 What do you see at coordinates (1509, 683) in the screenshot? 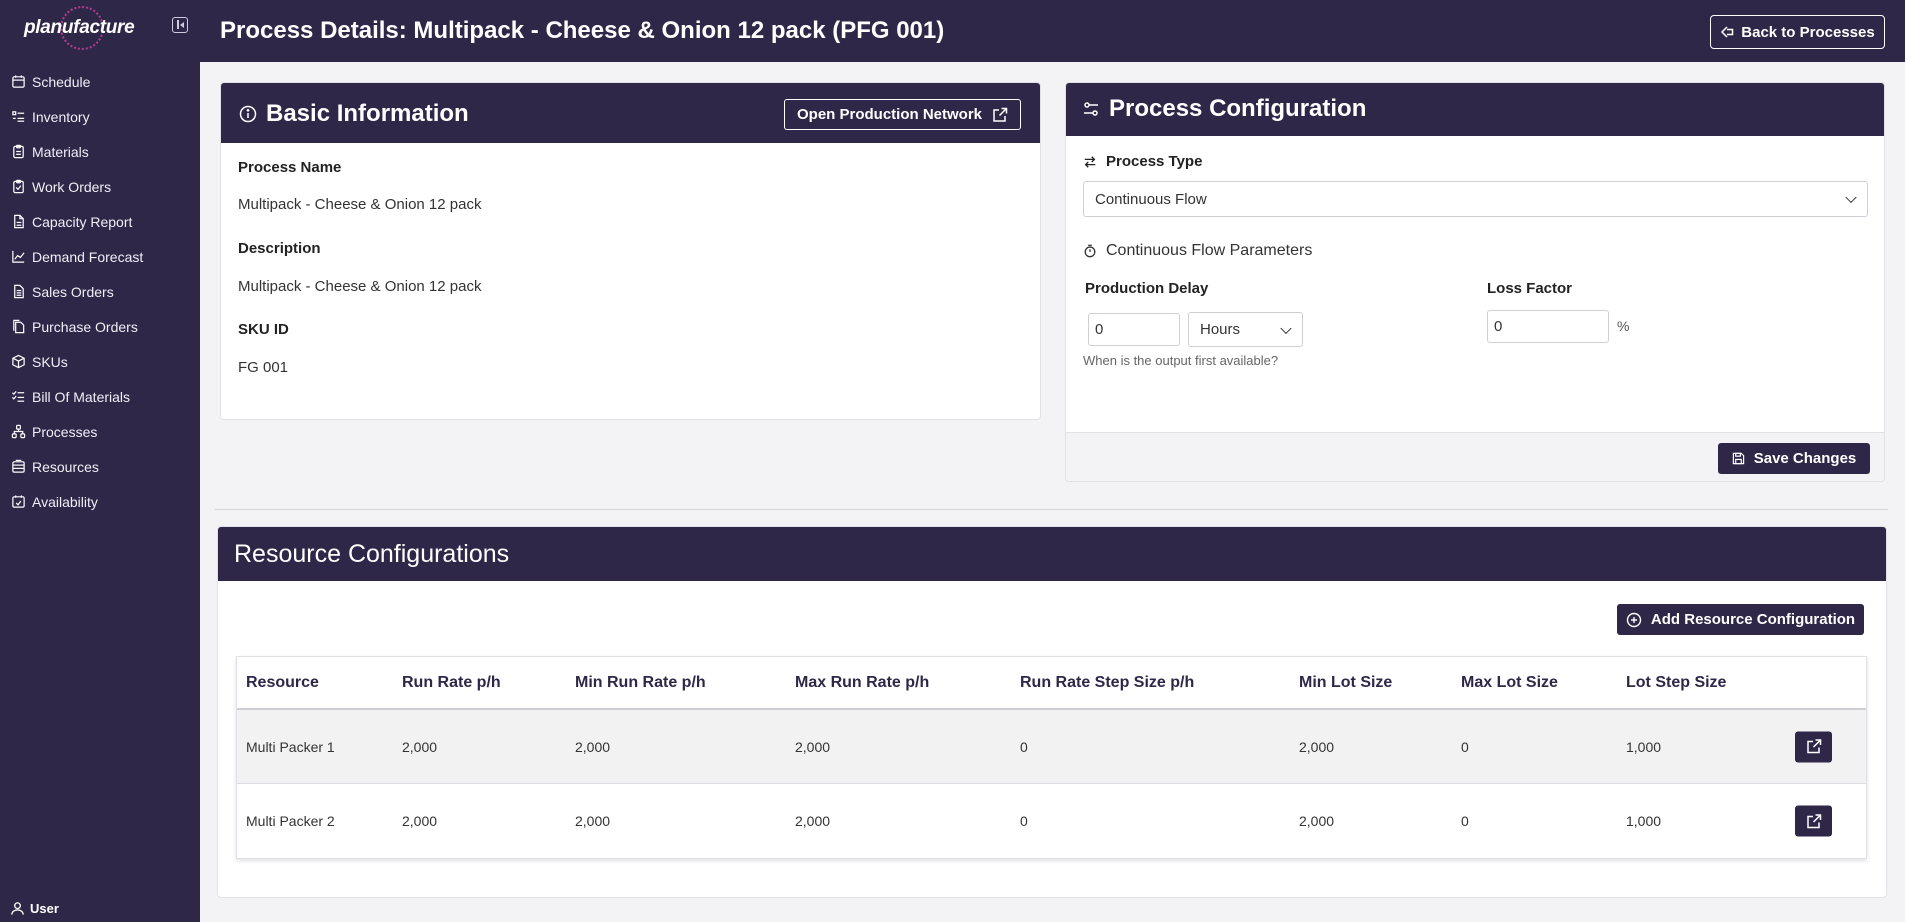
I see `column-header-max-lot-size: Max Lot Size` at bounding box center [1509, 683].